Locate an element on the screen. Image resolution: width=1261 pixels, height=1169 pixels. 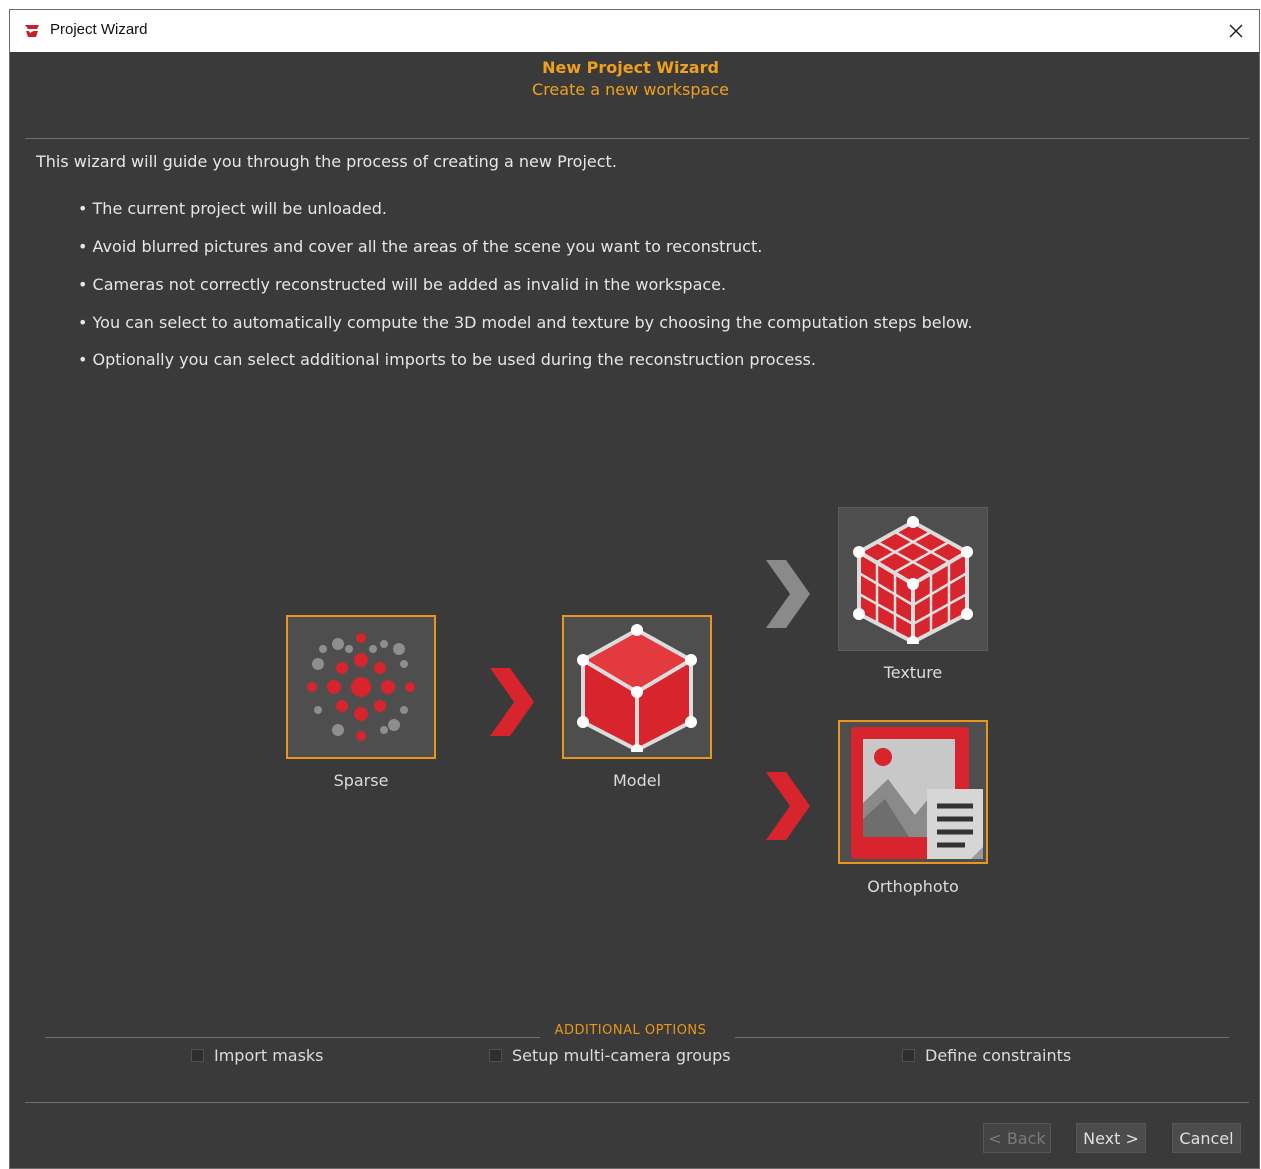
cube-model-icon is located at coordinates (637, 688).